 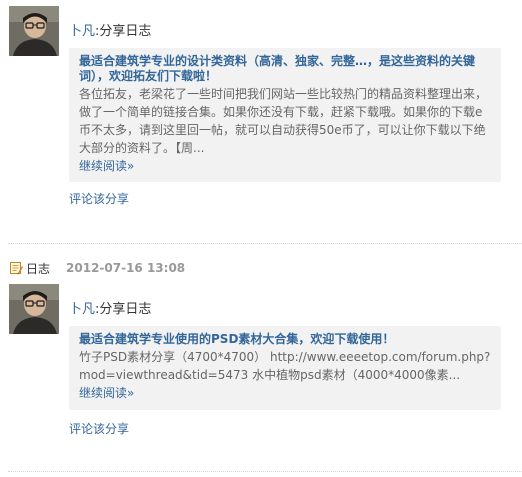 I want to click on entry-type-label: 日志, so click(x=38, y=268).